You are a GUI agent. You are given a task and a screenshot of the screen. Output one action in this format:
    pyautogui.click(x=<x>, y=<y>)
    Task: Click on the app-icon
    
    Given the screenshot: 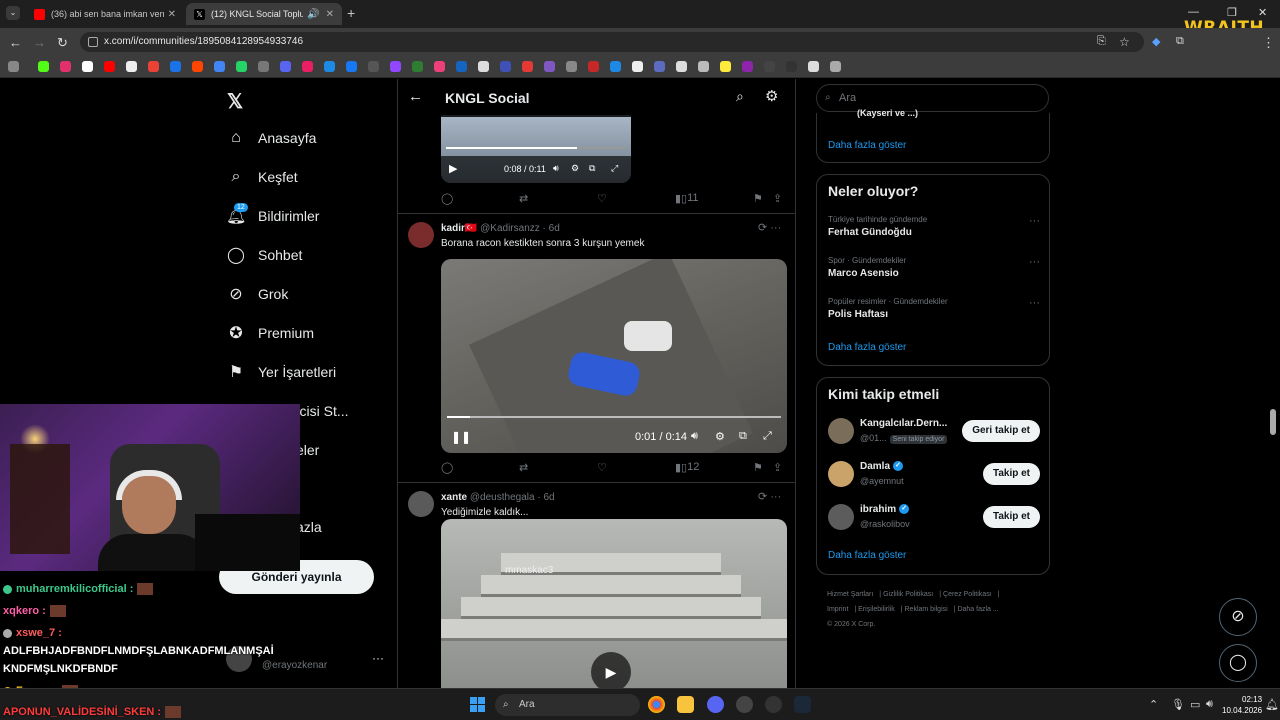 What is the action you would take?
    pyautogui.click(x=744, y=704)
    